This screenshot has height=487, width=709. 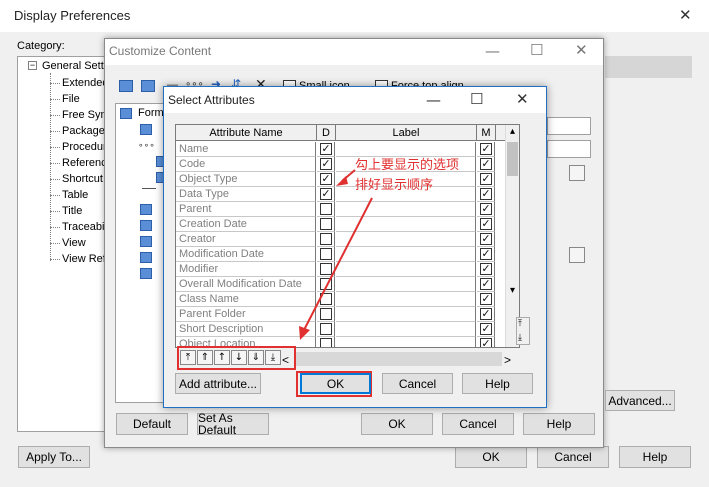 I want to click on arrowhead-checkbox, so click(x=342, y=181).